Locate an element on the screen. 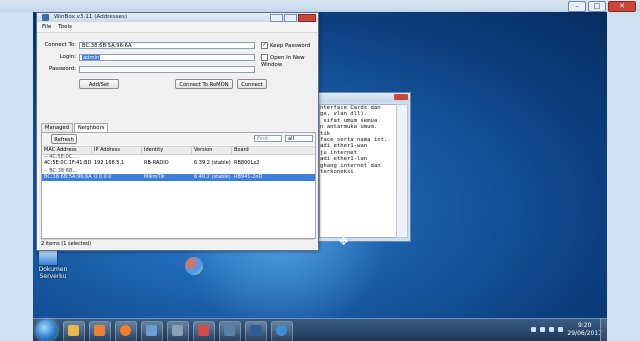 The width and height of the screenshot is (640, 341). taskbar-winbox-icon is located at coordinates (282, 331).